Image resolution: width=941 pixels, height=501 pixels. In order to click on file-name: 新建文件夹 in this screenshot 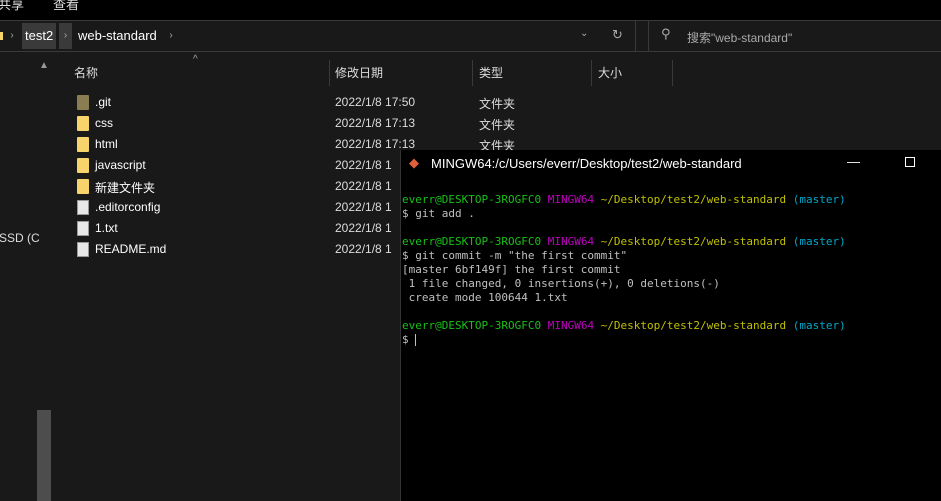, I will do `click(125, 188)`.